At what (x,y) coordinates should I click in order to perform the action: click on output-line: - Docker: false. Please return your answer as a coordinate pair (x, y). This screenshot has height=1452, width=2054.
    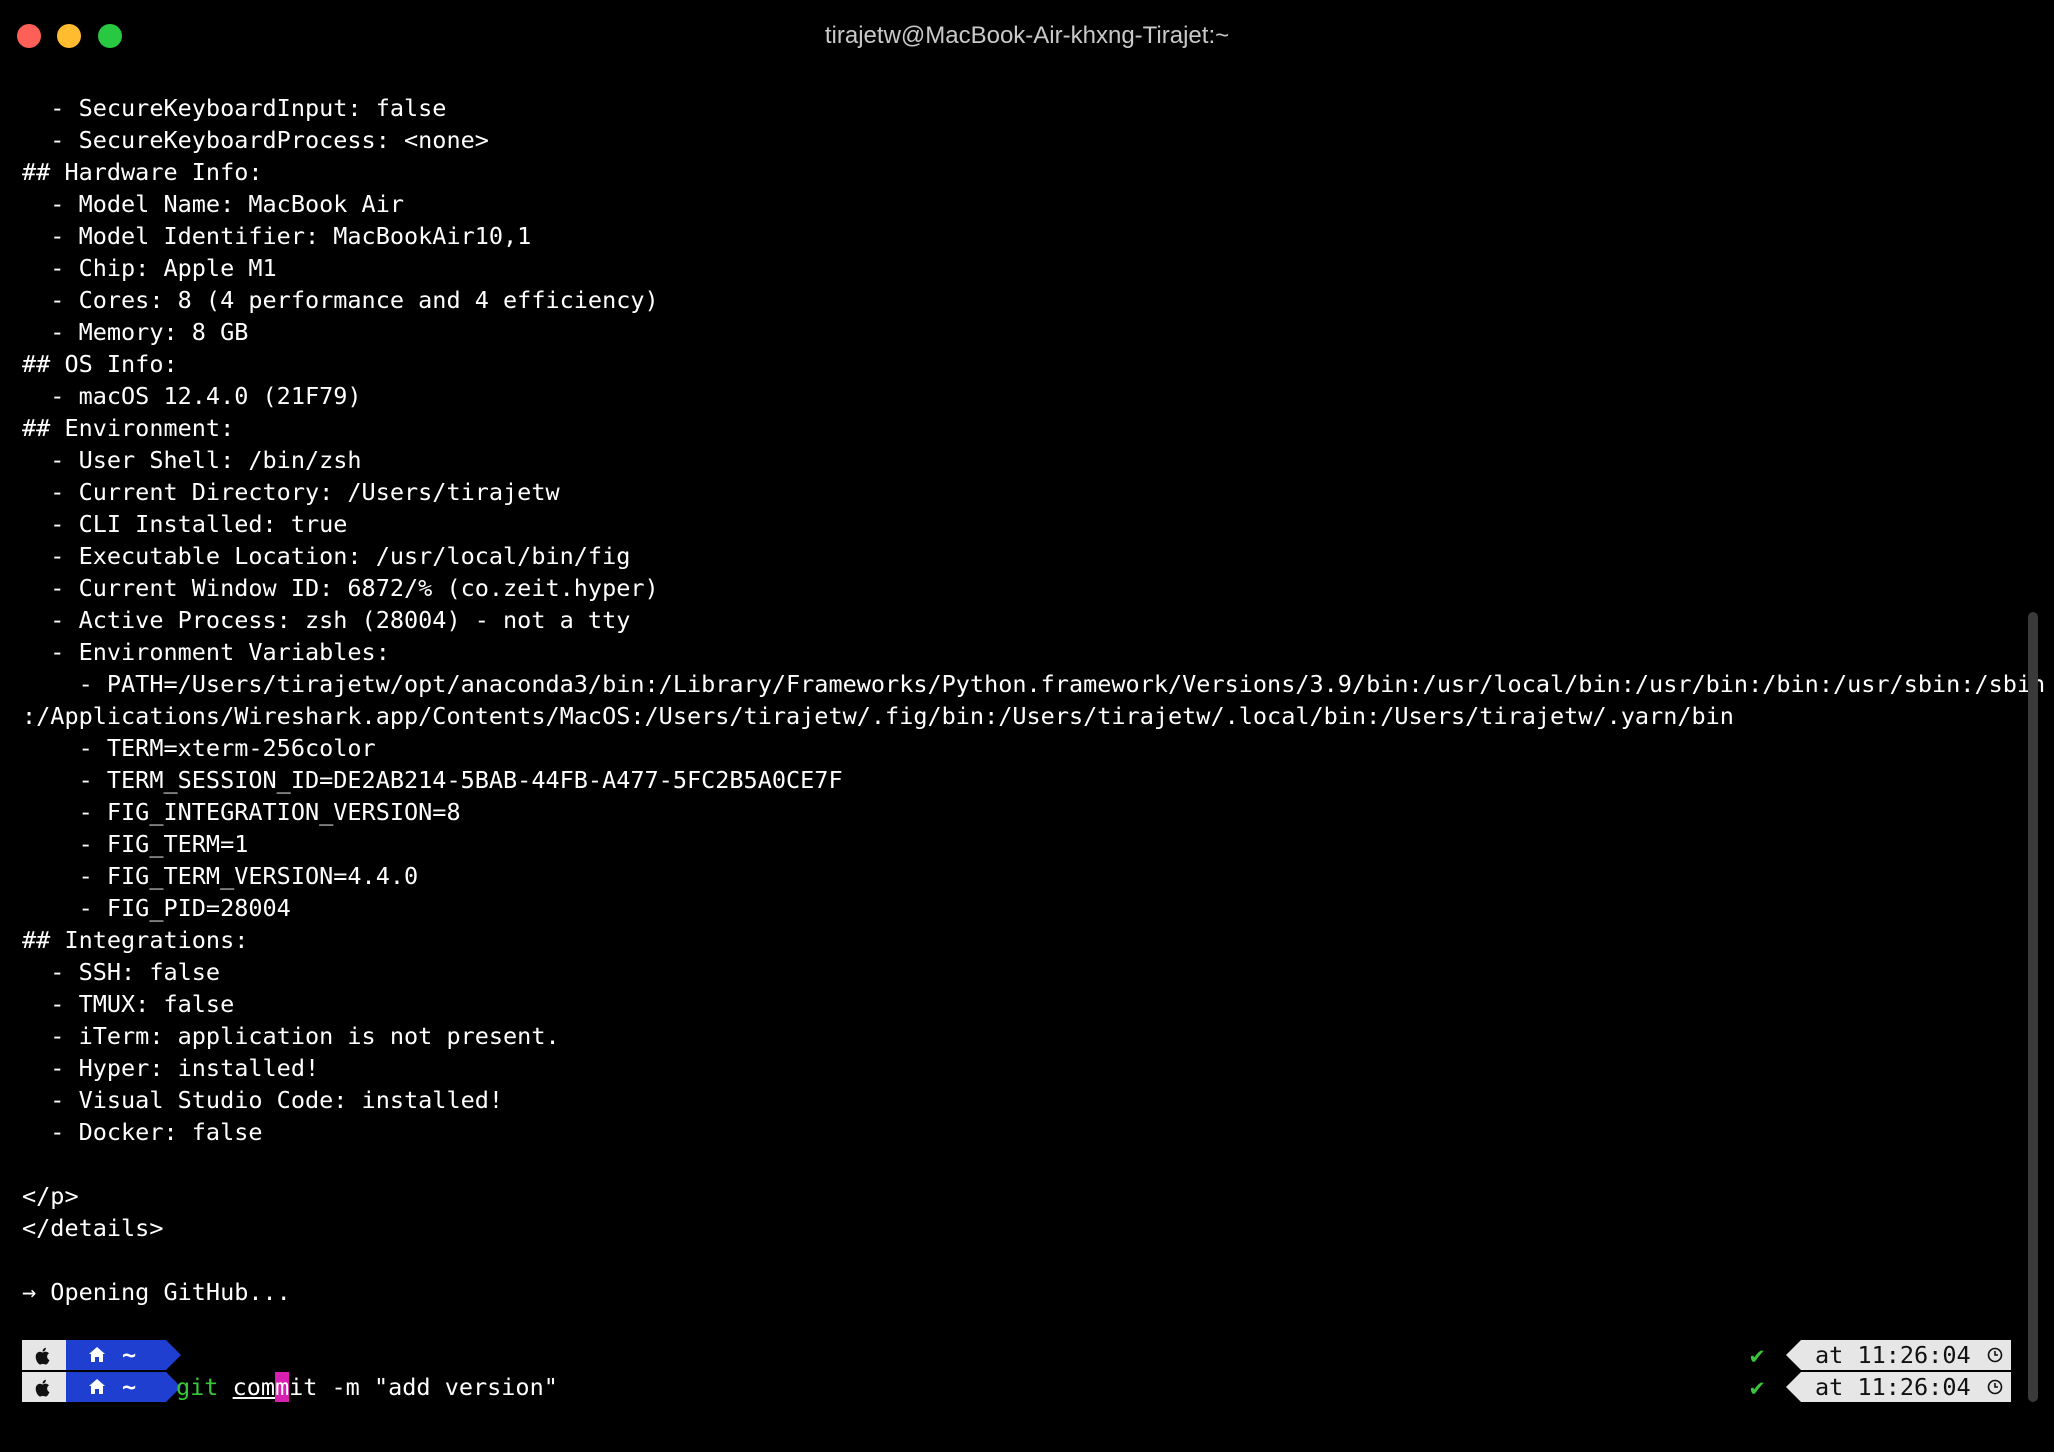
    Looking at the image, I should click on (142, 1132).